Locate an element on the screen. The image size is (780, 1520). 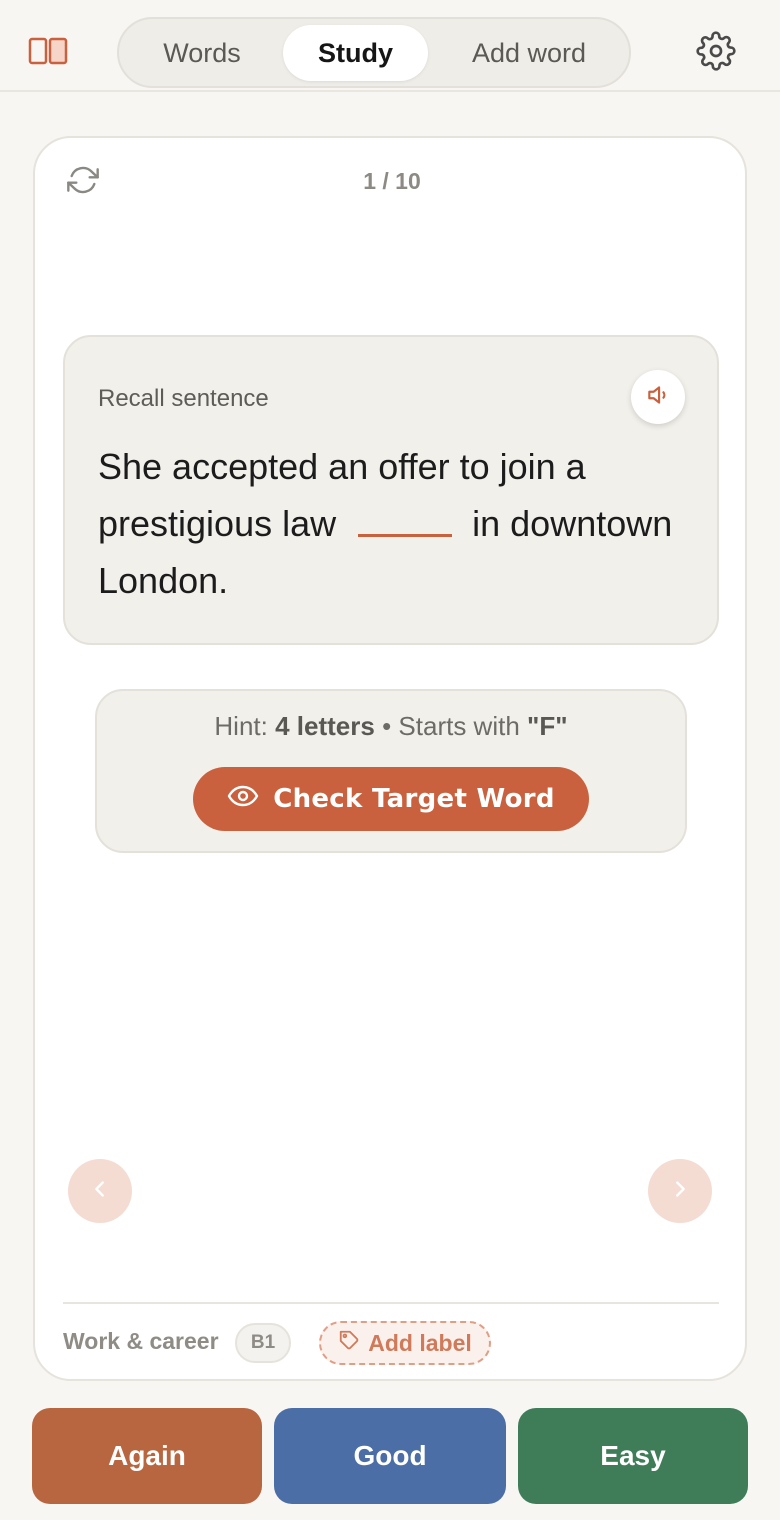
grade-easy-button: Easy is located at coordinates (633, 1456).